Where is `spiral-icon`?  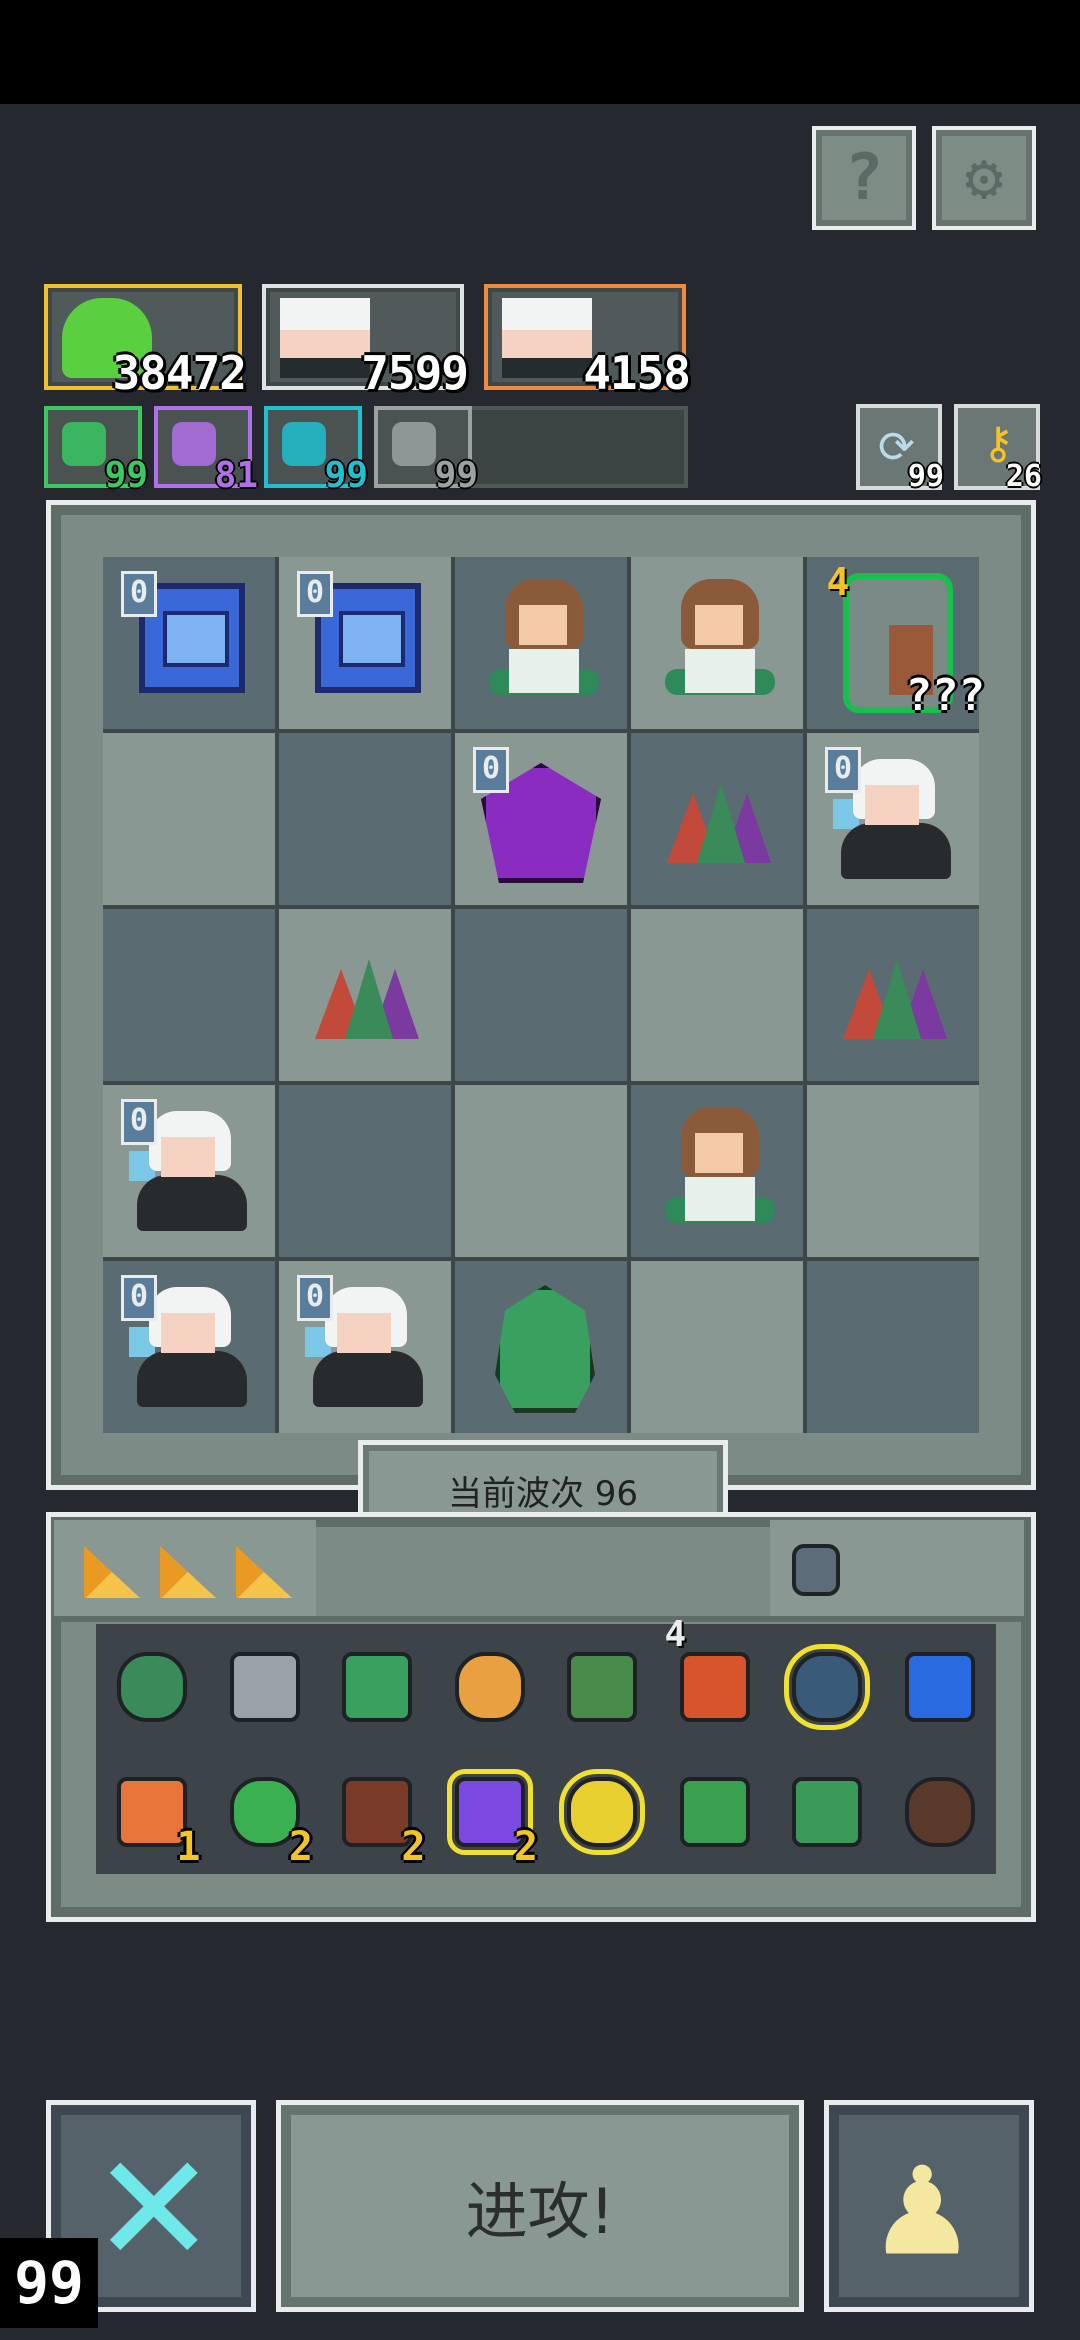
spiral-icon is located at coordinates (304, 444).